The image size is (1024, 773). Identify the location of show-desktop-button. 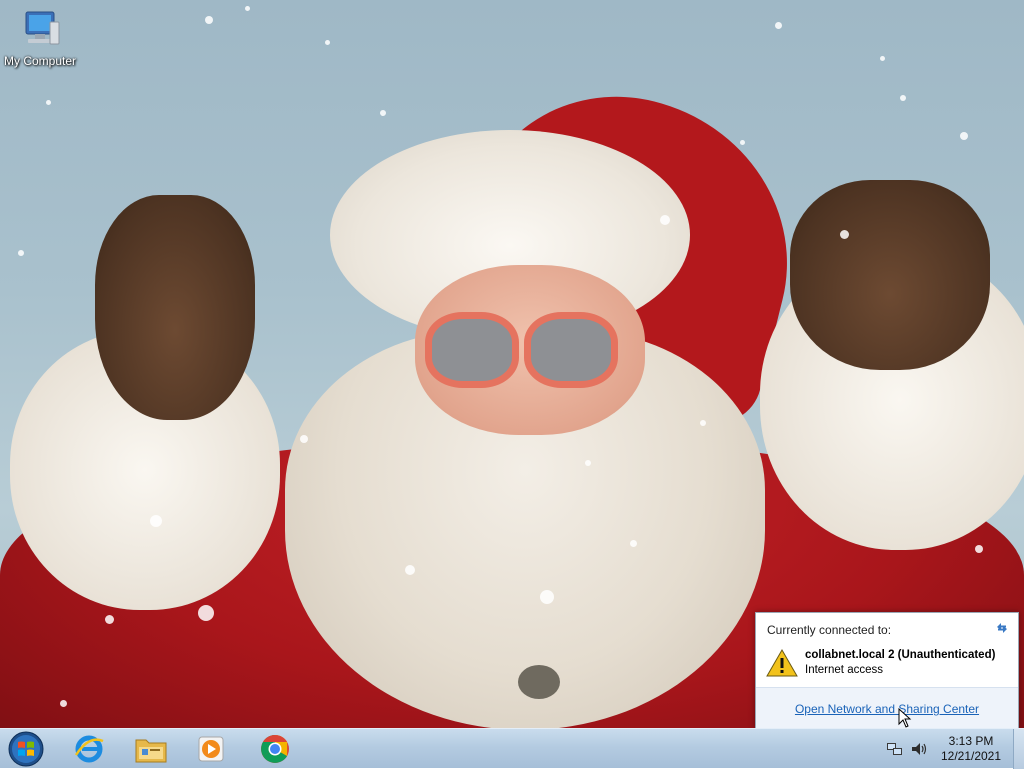
(1018, 749).